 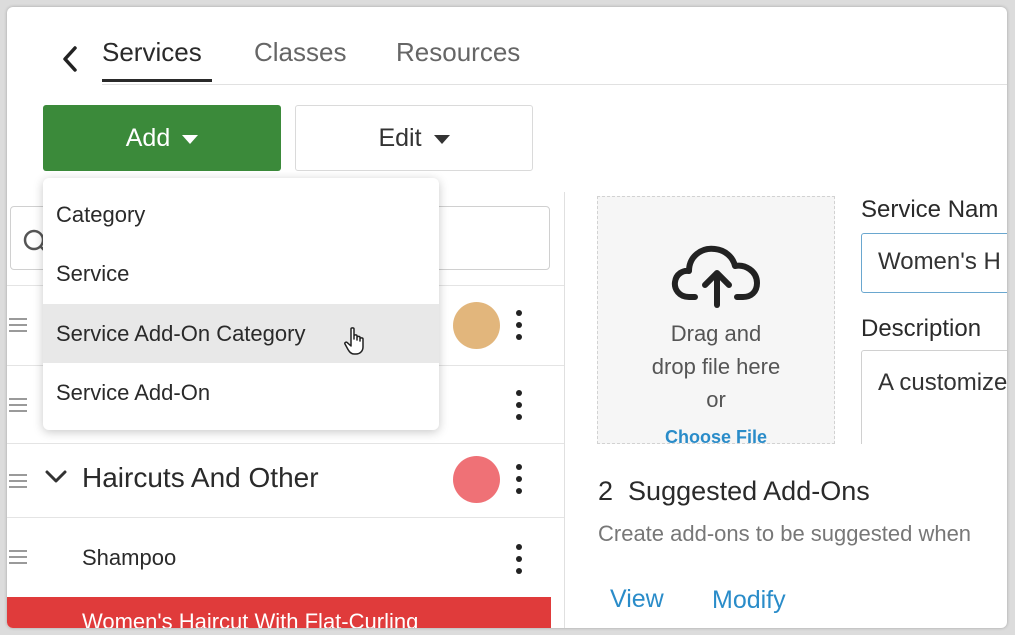 What do you see at coordinates (716, 366) in the screenshot?
I see `upload-instructions: Drag and drop file here or` at bounding box center [716, 366].